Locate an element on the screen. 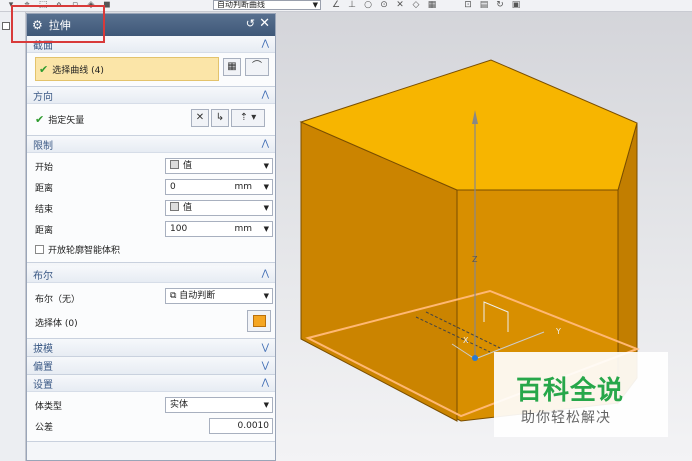  sketch-section-button: ▦ is located at coordinates (232, 67).